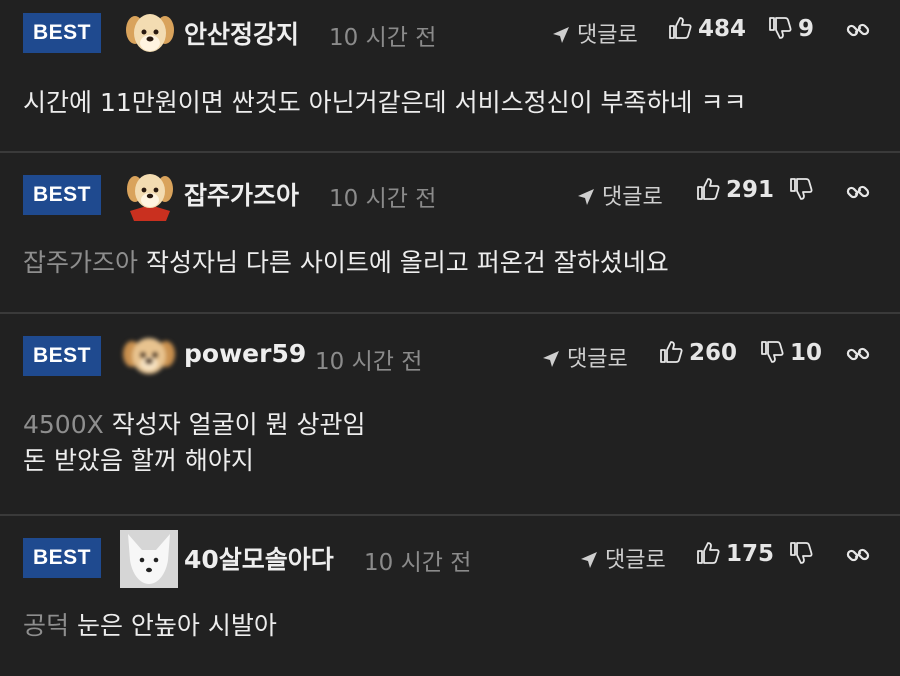 The height and width of the screenshot is (676, 900). I want to click on comment-line: 돈 받았음 할꺼 해야지, so click(138, 460).